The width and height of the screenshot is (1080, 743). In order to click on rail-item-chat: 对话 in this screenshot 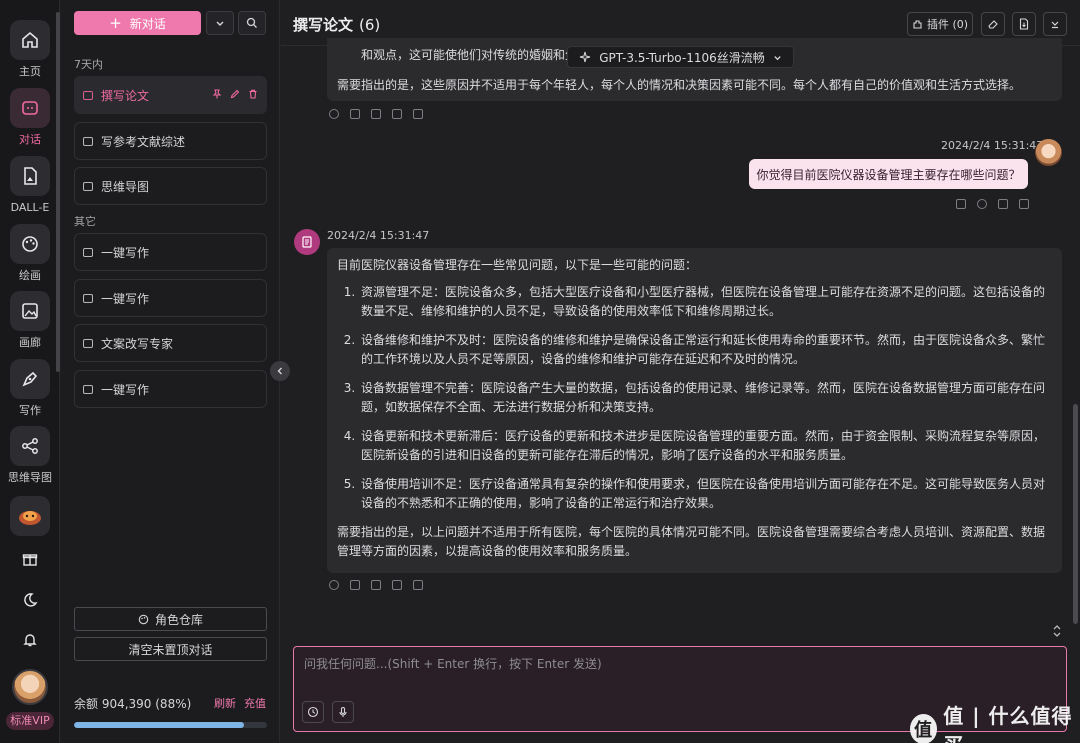, I will do `click(30, 117)`.